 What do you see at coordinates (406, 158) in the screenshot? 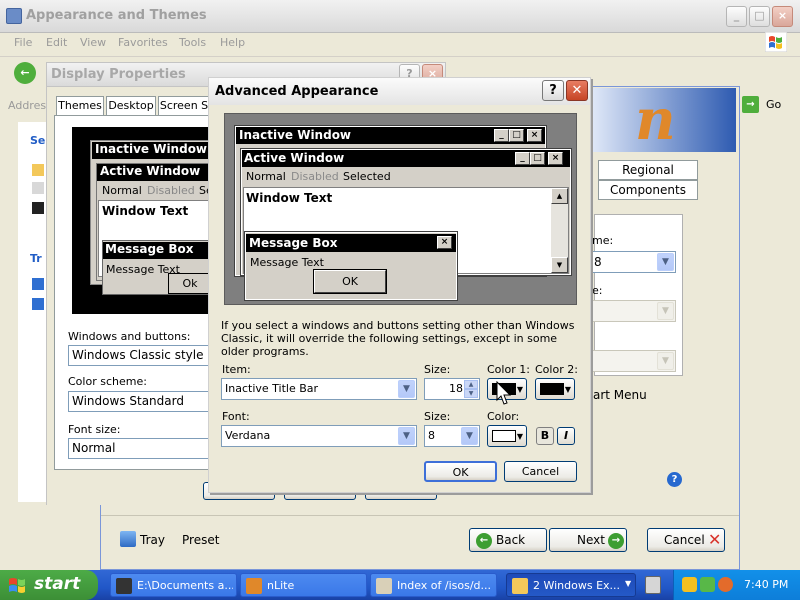
I see `preview-active-title-bar: Active Window _ □ ×` at bounding box center [406, 158].